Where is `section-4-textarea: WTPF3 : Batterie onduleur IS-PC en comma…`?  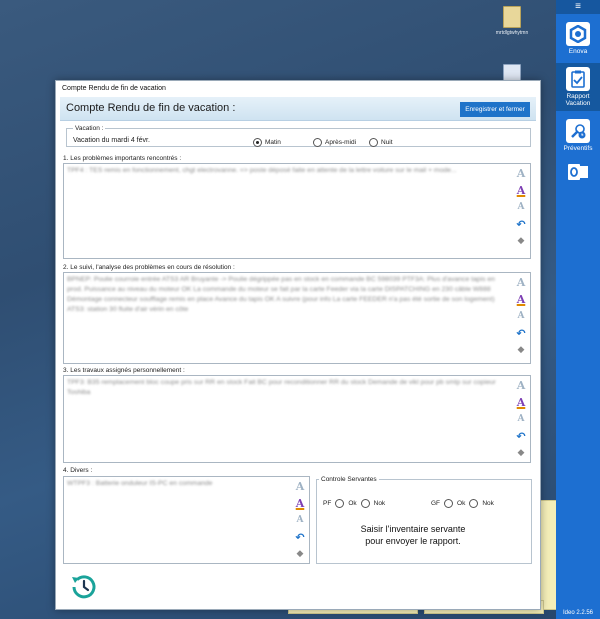
section-4-textarea: WTPF3 : Batterie onduleur IS-PC en comma… is located at coordinates (186, 520).